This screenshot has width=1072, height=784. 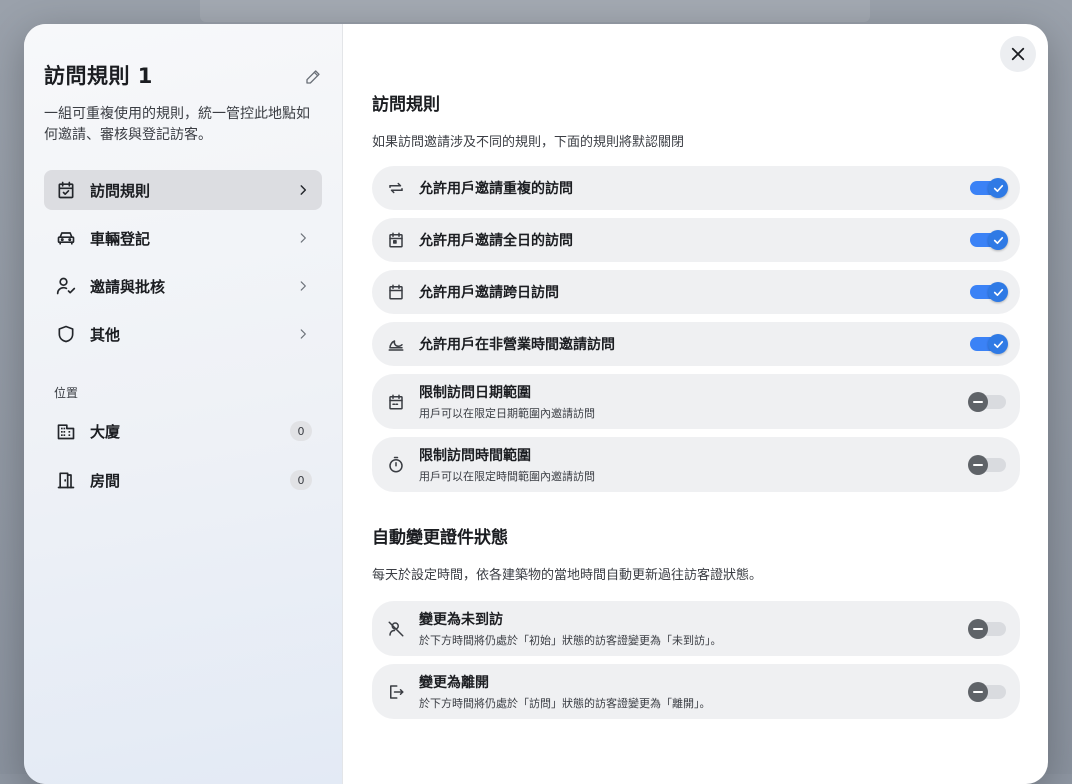 I want to click on location-item-room: 房間 0, so click(x=183, y=480).